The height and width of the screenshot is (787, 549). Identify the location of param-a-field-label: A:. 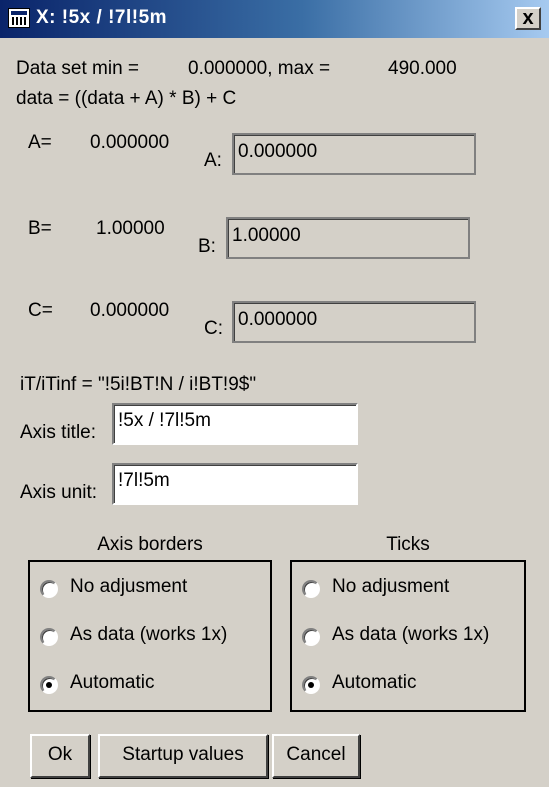
(213, 160).